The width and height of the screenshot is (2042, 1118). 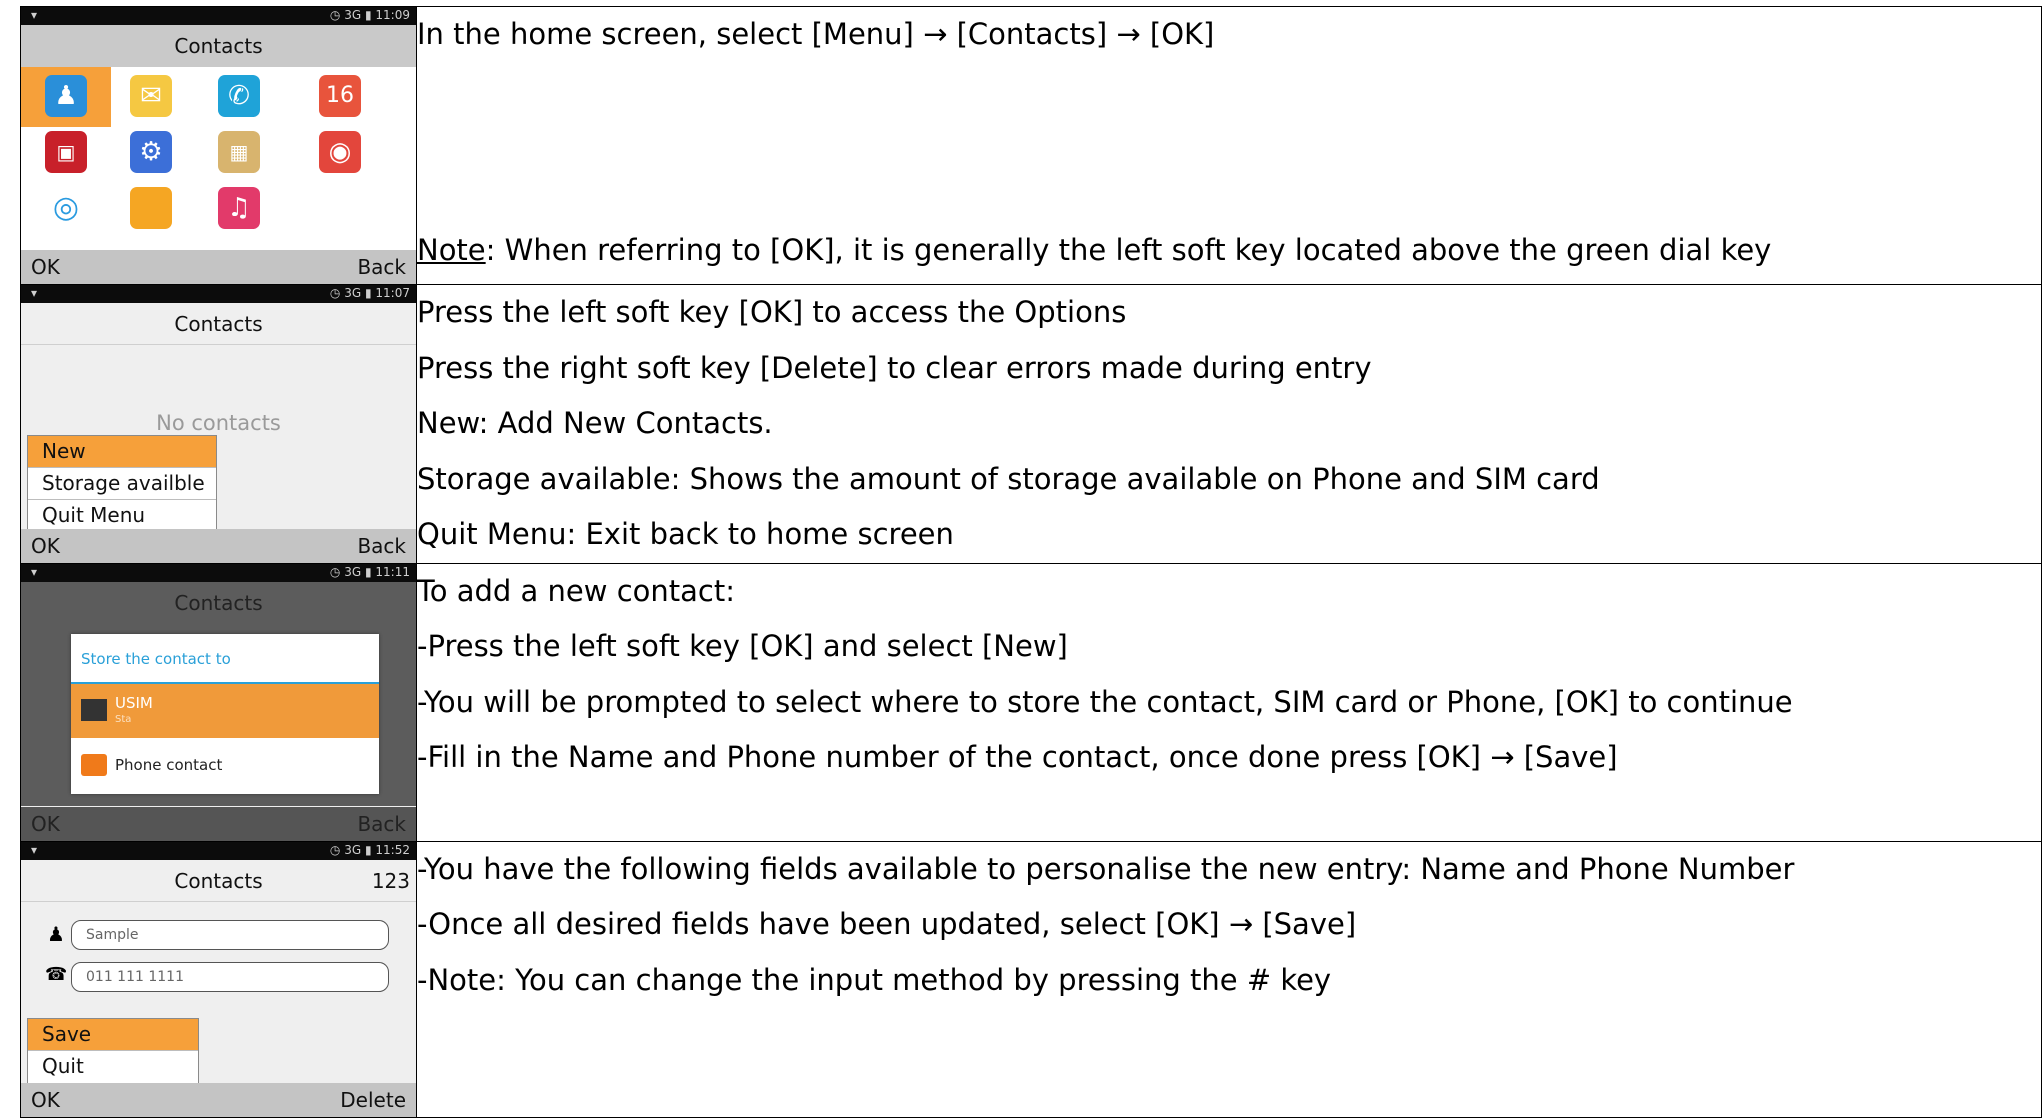 What do you see at coordinates (239, 208) in the screenshot?
I see `music-app-icon: ♫` at bounding box center [239, 208].